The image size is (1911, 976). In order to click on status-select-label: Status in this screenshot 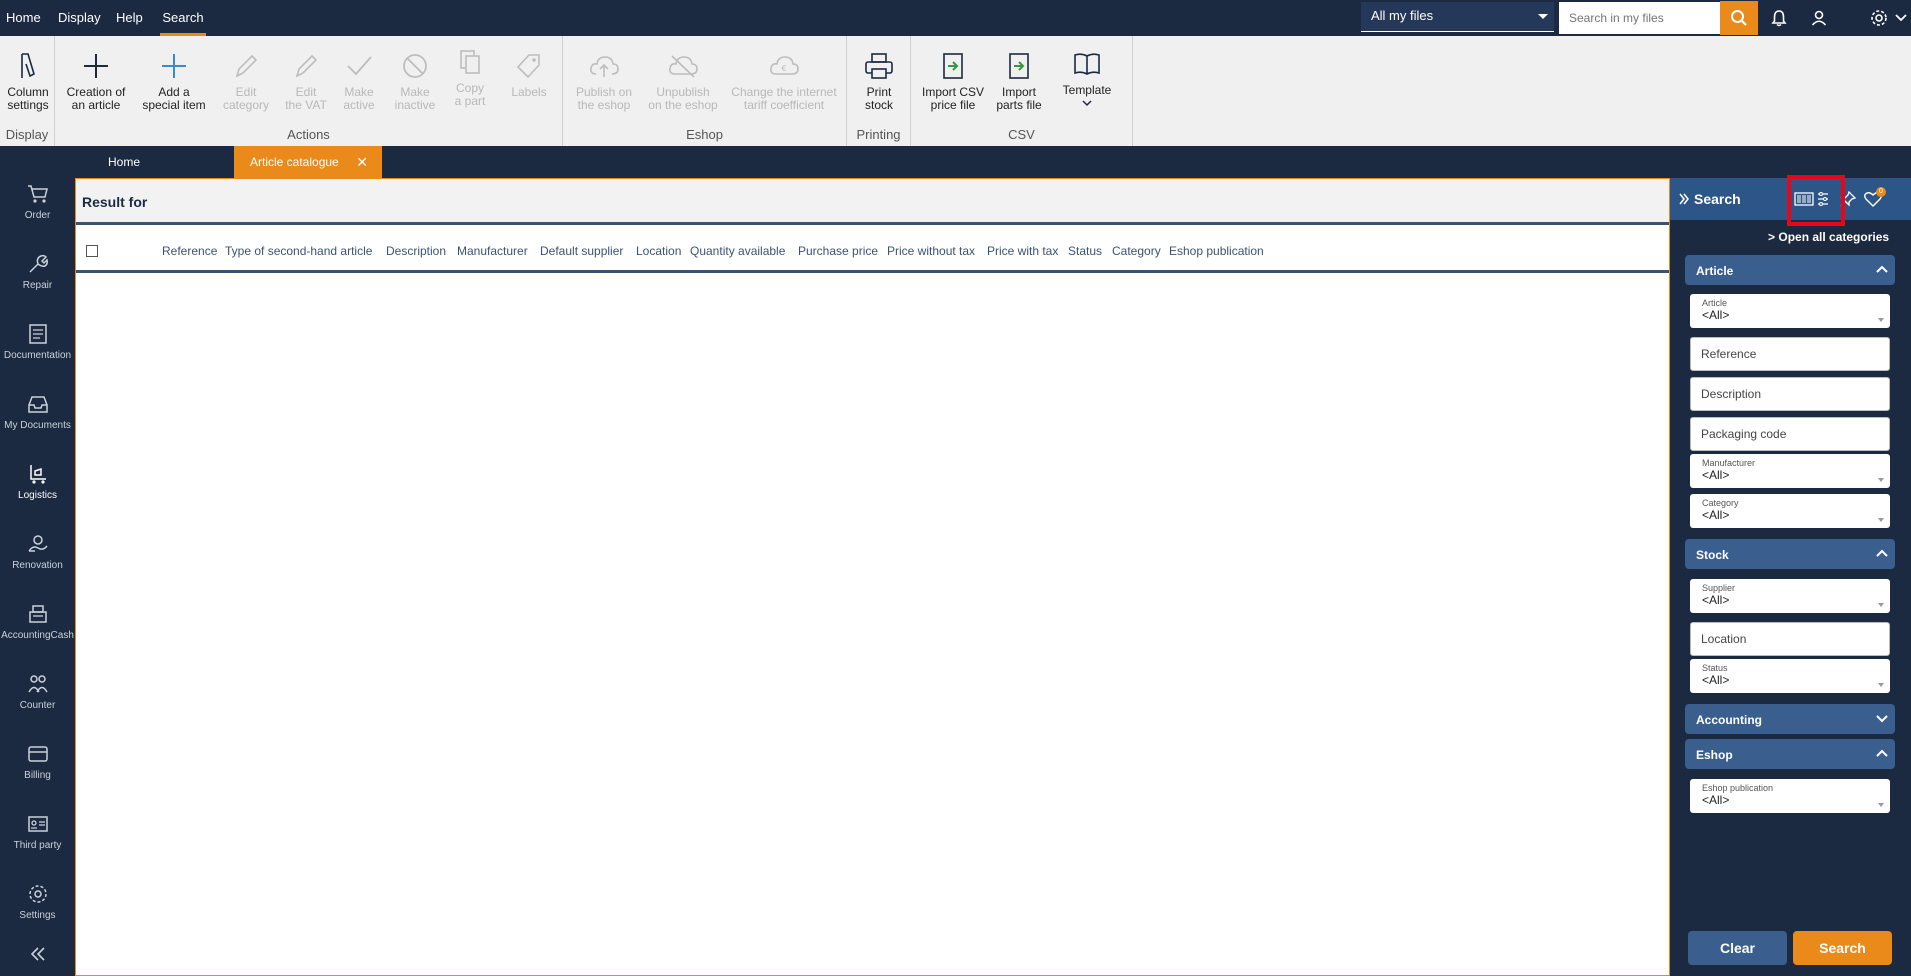, I will do `click(1715, 668)`.